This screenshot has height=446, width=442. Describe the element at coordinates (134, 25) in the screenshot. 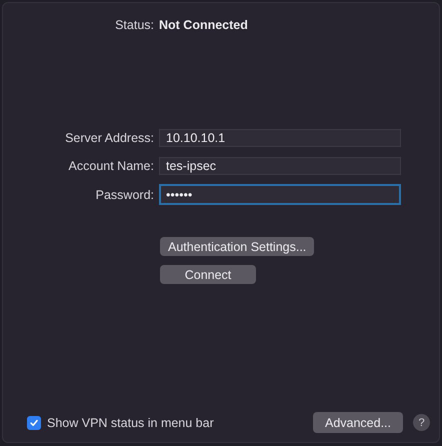

I see `status-label: Status:` at that location.